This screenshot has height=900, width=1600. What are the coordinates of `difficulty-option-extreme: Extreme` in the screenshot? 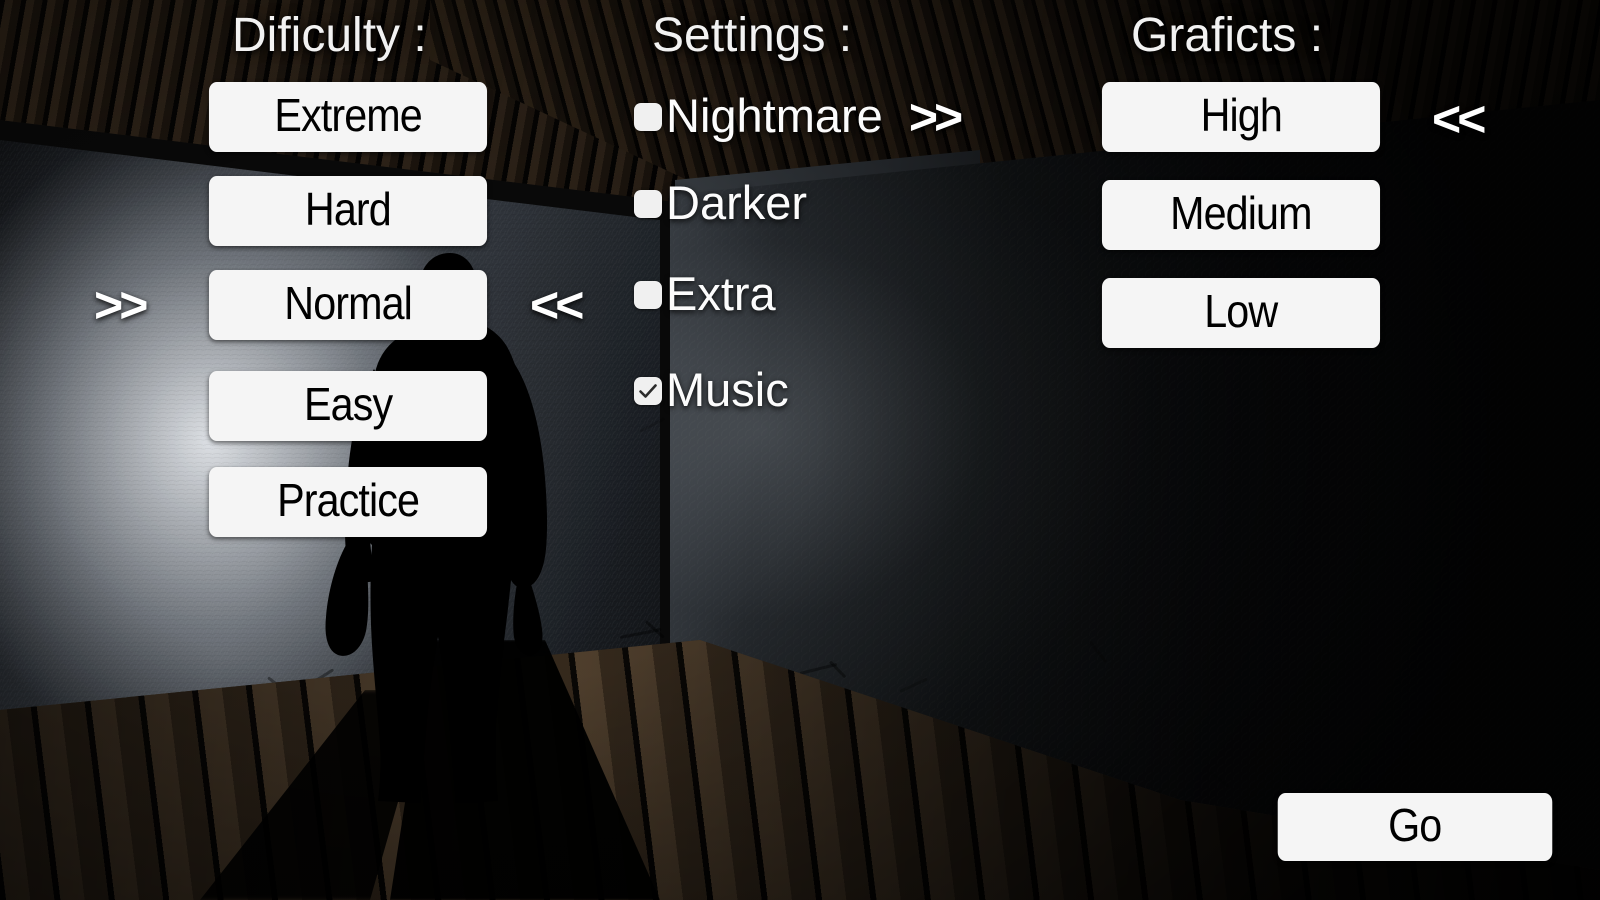 It's located at (348, 117).